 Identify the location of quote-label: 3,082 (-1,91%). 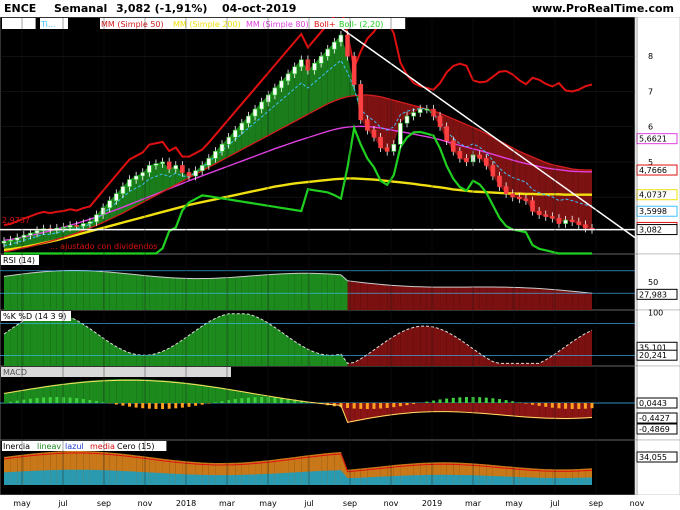
(162, 8).